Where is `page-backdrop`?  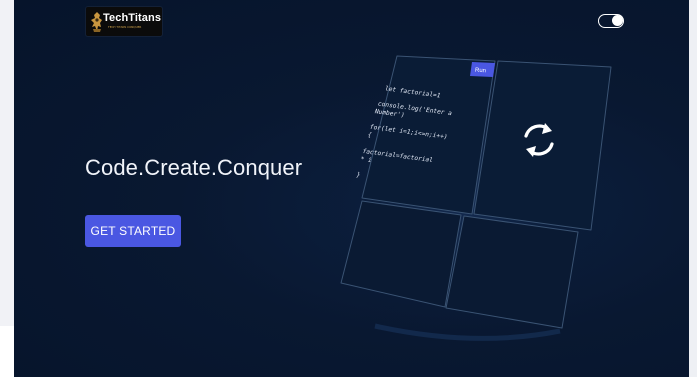 page-backdrop is located at coordinates (7, 351).